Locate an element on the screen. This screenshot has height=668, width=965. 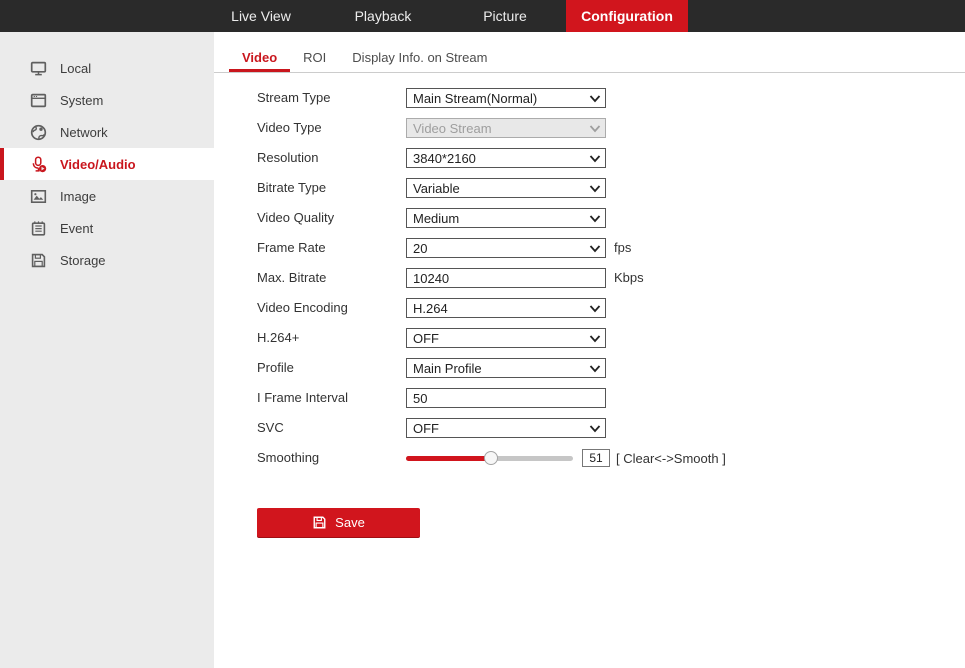
form-row-svc: SVC OFF is located at coordinates (491, 433).